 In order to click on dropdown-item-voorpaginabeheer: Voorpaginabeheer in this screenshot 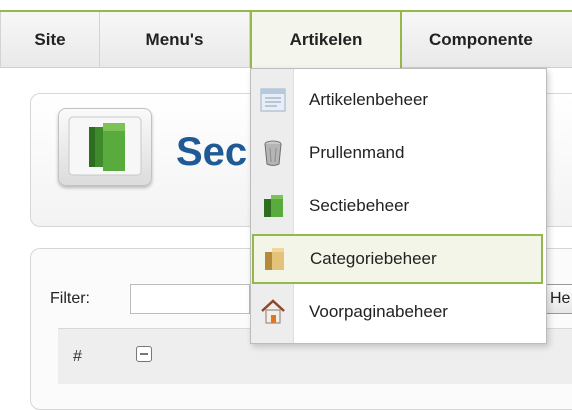, I will do `click(398, 312)`.